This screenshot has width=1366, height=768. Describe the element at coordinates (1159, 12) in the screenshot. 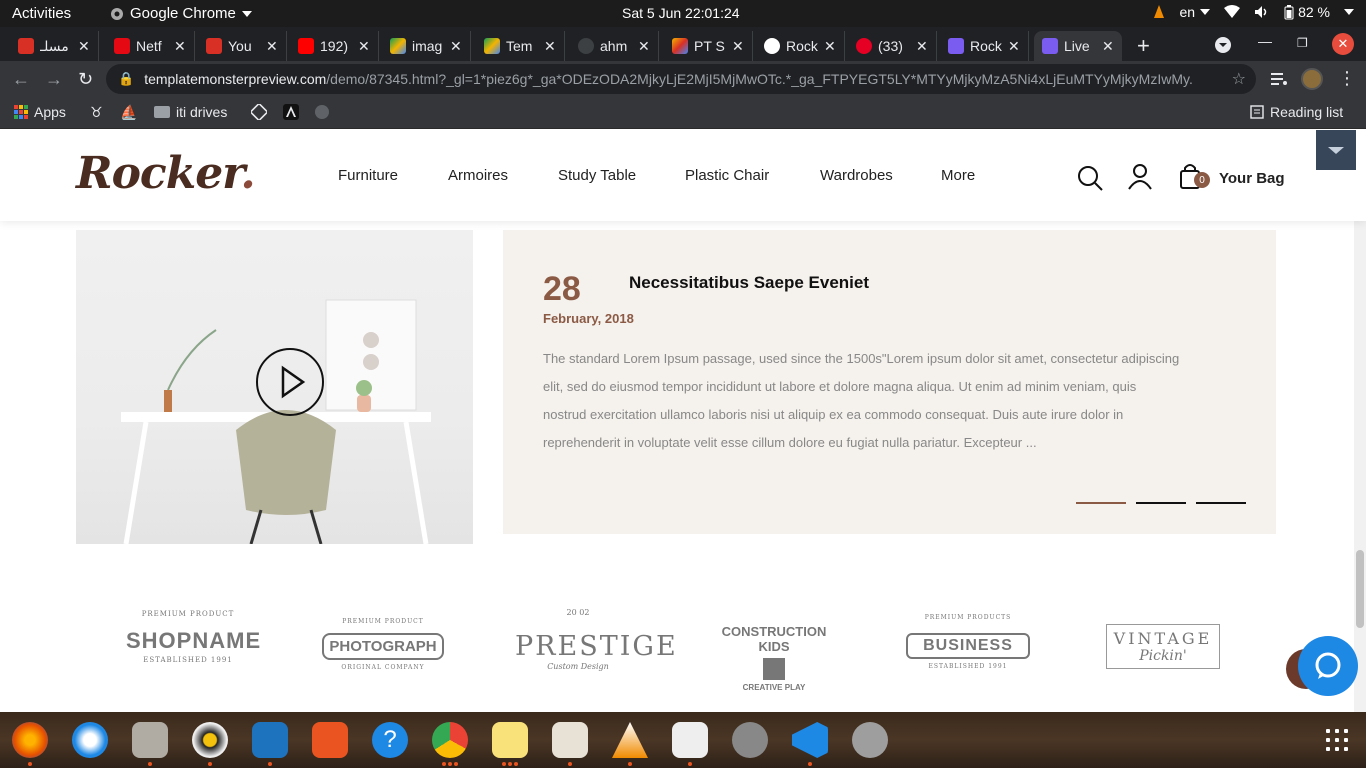

I see `vlc-tray-icon` at that location.